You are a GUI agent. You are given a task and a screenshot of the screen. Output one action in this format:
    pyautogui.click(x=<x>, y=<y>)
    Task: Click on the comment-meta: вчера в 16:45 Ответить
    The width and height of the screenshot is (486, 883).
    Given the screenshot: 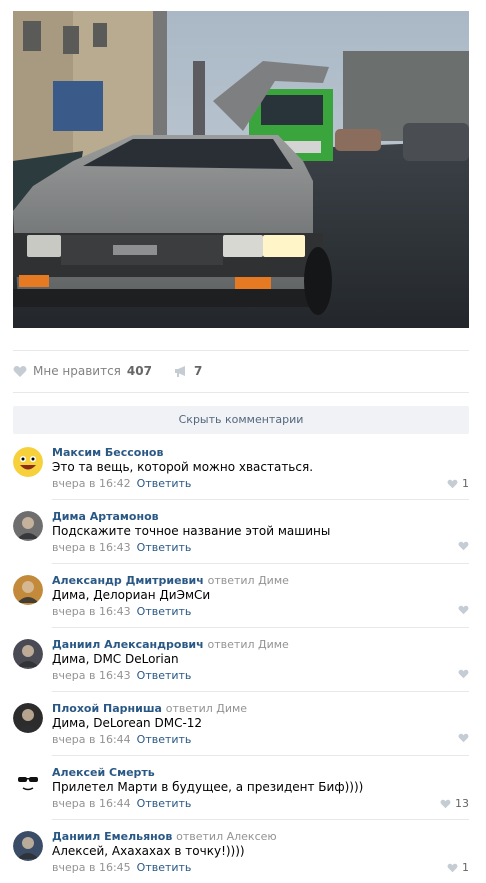 What is the action you would take?
    pyautogui.click(x=121, y=867)
    